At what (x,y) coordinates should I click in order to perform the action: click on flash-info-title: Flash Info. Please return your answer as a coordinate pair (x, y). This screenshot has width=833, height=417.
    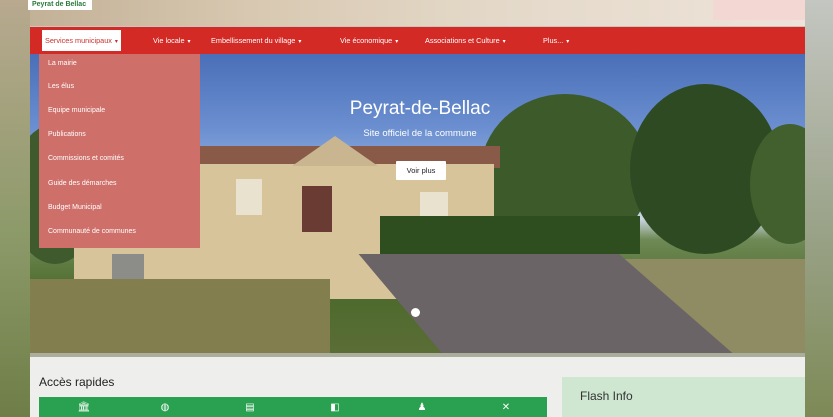
    Looking at the image, I should click on (606, 396).